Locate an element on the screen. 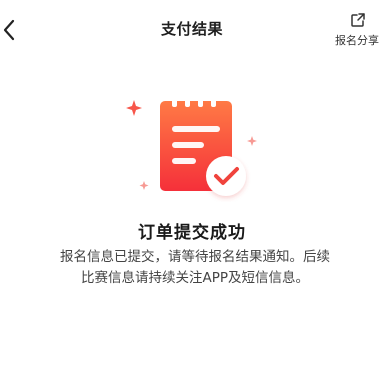 The width and height of the screenshot is (384, 380). share-button: 报名分享 is located at coordinates (357, 30).